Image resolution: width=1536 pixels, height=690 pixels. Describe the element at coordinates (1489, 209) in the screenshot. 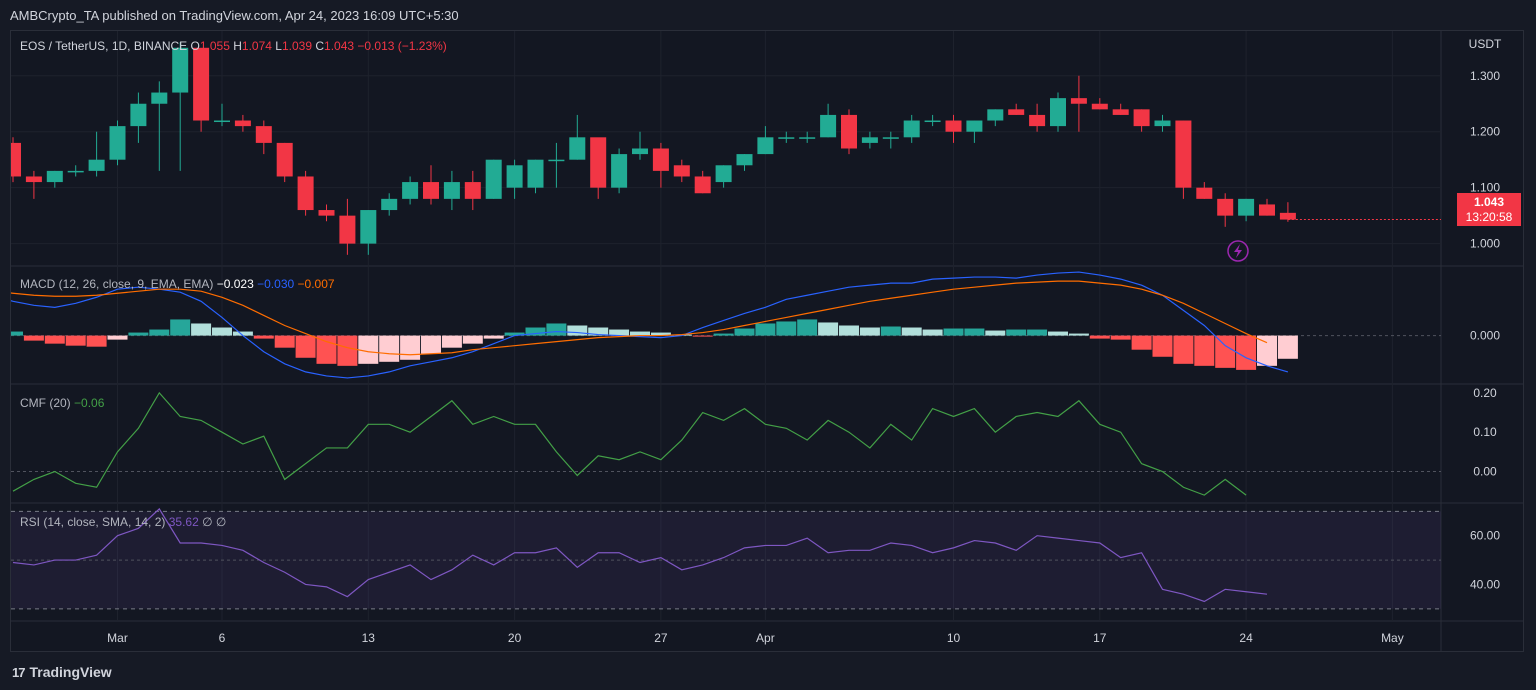

I see `last-price-badge: 1.043 13:20:58` at that location.